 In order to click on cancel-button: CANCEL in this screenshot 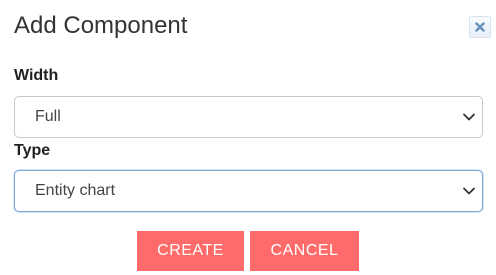, I will do `click(304, 251)`.